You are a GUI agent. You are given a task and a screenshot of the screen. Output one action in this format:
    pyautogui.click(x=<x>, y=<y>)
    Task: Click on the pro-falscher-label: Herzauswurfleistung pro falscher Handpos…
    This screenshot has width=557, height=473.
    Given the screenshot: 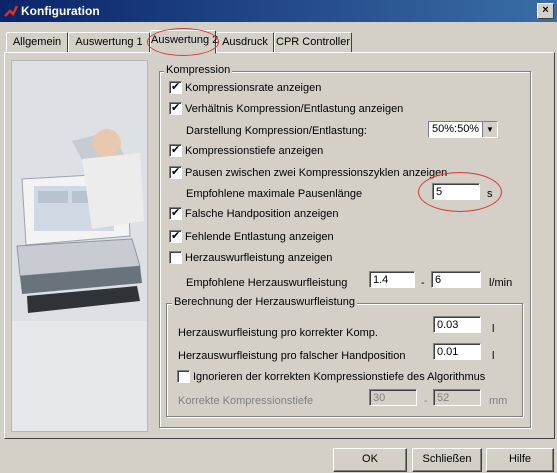 What is the action you would take?
    pyautogui.click(x=292, y=356)
    